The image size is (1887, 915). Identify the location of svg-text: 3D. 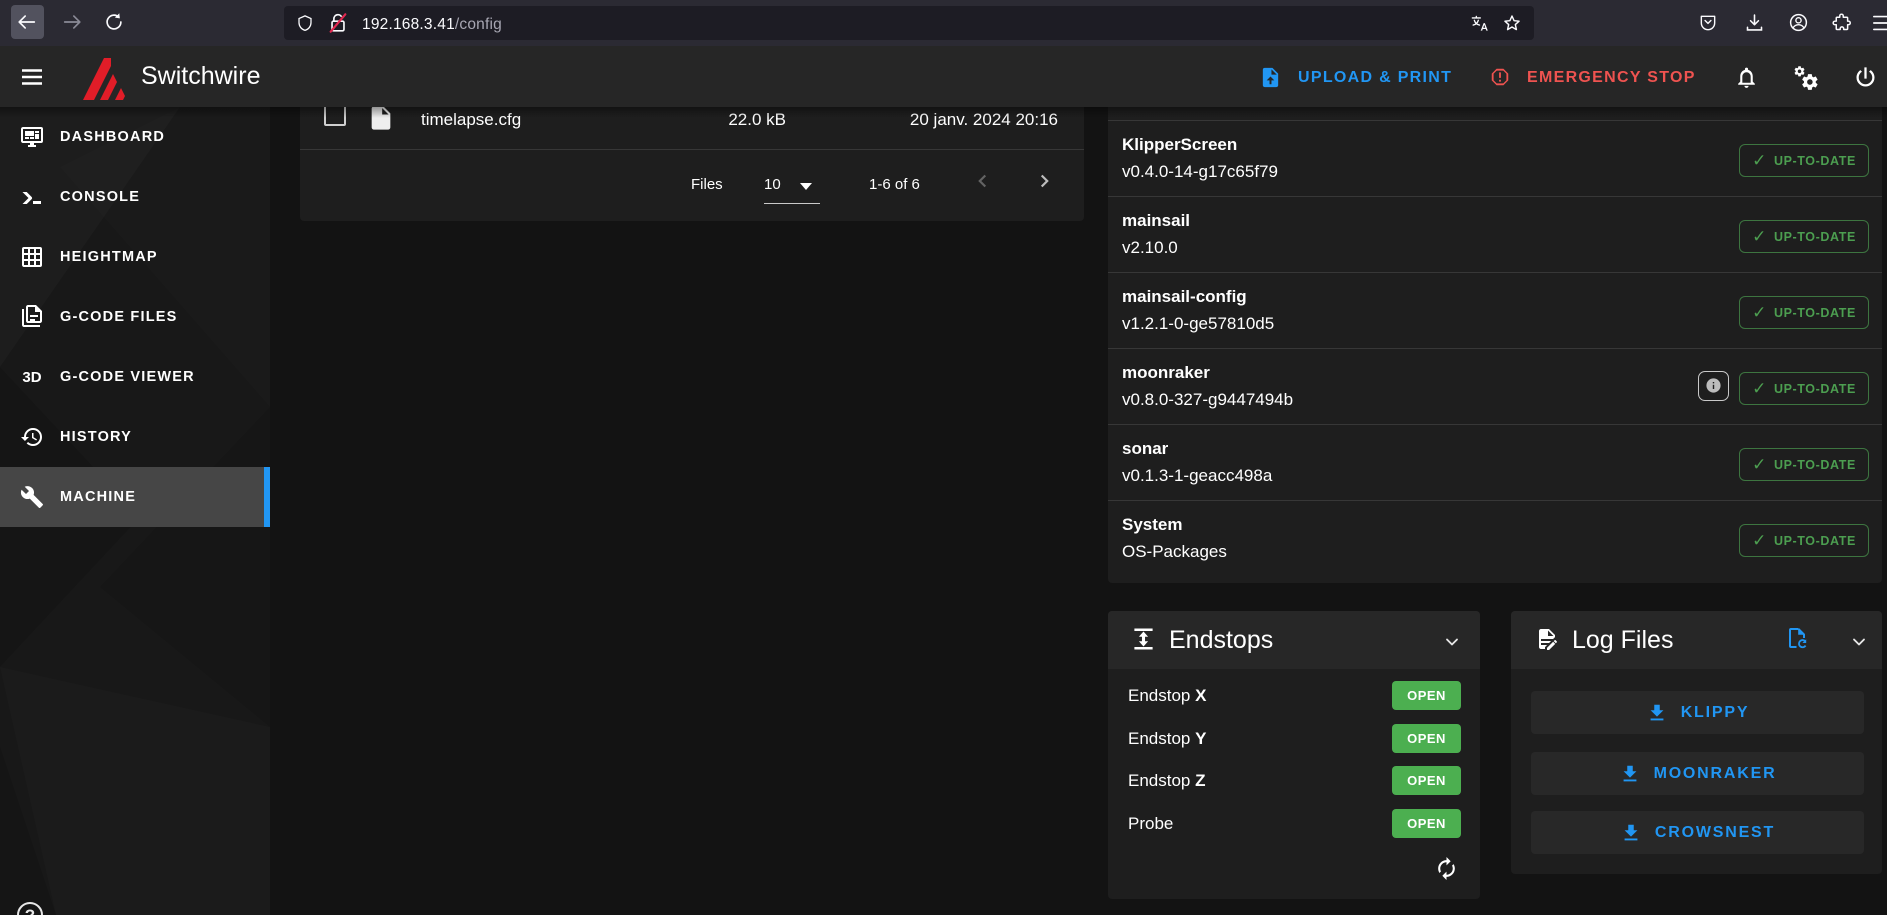
(31, 377).